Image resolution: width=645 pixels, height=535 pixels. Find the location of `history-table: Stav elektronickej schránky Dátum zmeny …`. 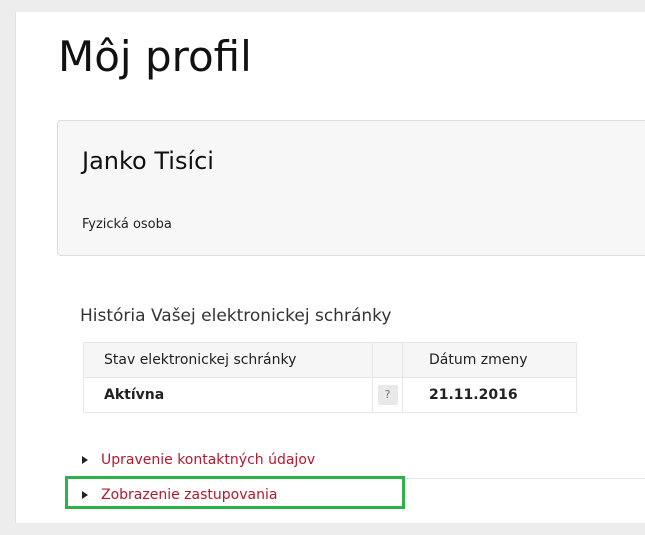

history-table: Stav elektronickej schránky Dátum zmeny … is located at coordinates (330, 377).